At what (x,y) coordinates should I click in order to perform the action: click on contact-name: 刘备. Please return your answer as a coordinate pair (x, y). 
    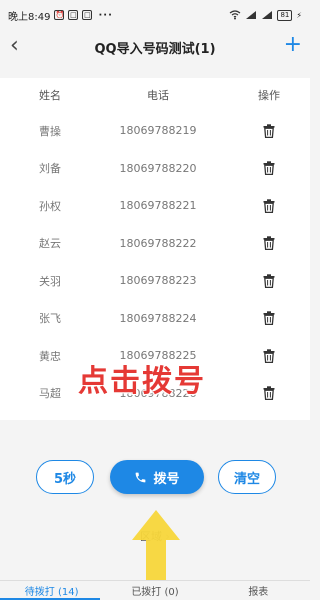
    Looking at the image, I should click on (50, 169).